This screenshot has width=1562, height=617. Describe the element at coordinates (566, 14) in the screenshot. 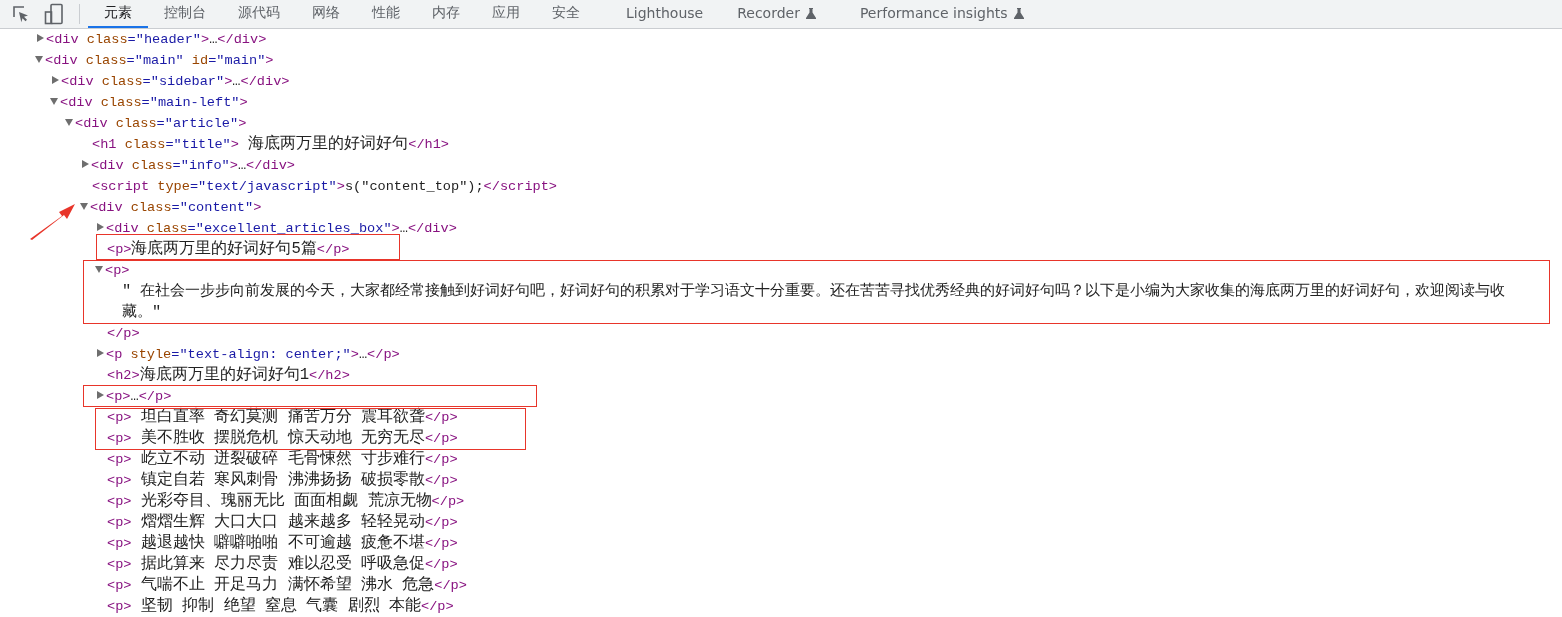

I see `panel-tab: 安全` at that location.